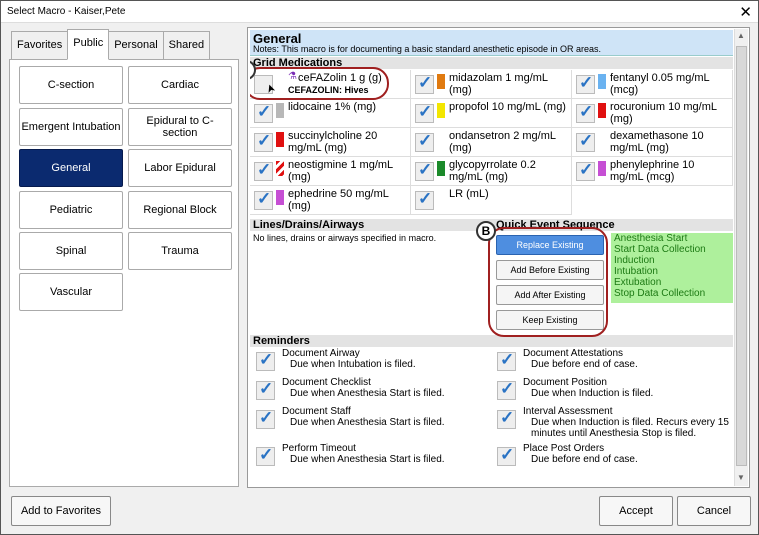 The width and height of the screenshot is (759, 535). What do you see at coordinates (634, 260) in the screenshot?
I see `event-item: Induction` at bounding box center [634, 260].